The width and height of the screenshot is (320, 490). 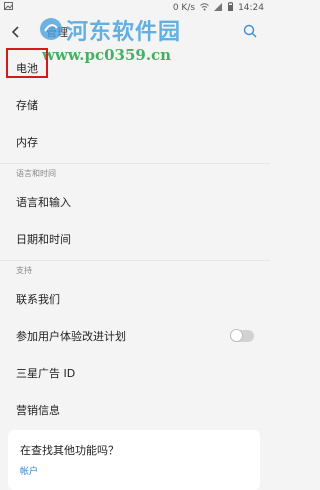 What do you see at coordinates (27, 142) in the screenshot?
I see `menu-item-label: 内存` at bounding box center [27, 142].